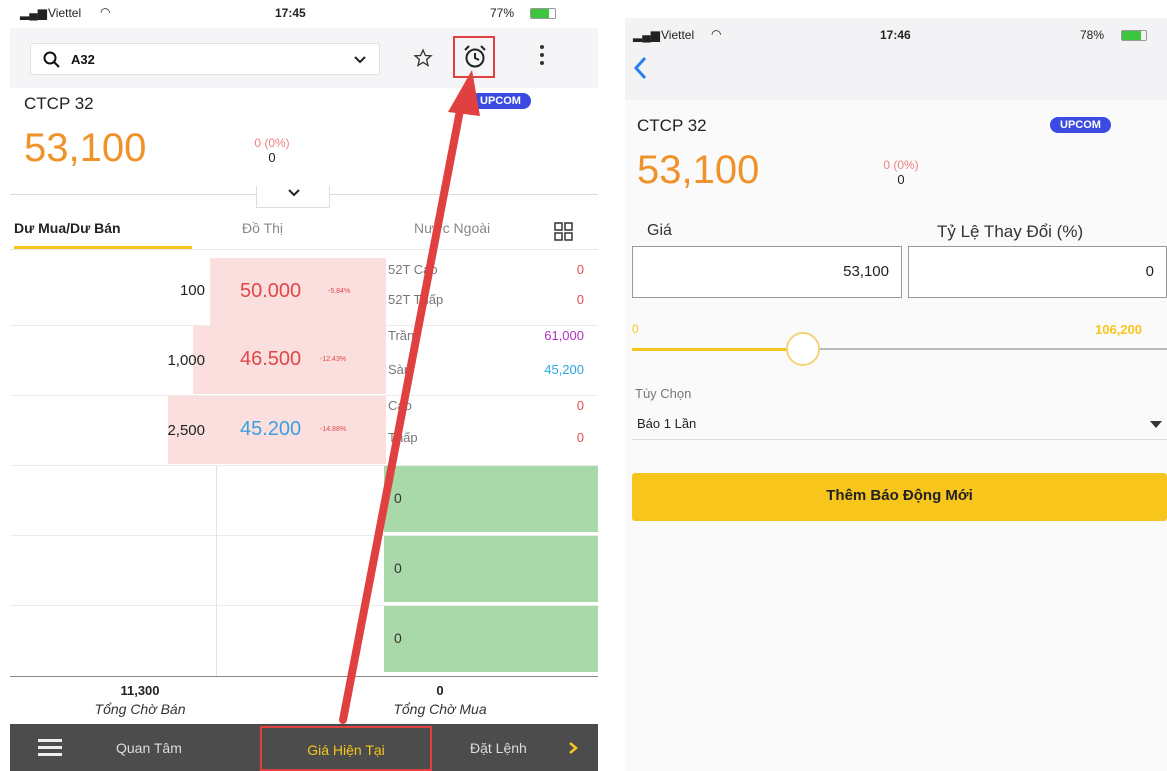 The height and width of the screenshot is (771, 1167). What do you see at coordinates (803, 349) in the screenshot?
I see `slider-thumb` at bounding box center [803, 349].